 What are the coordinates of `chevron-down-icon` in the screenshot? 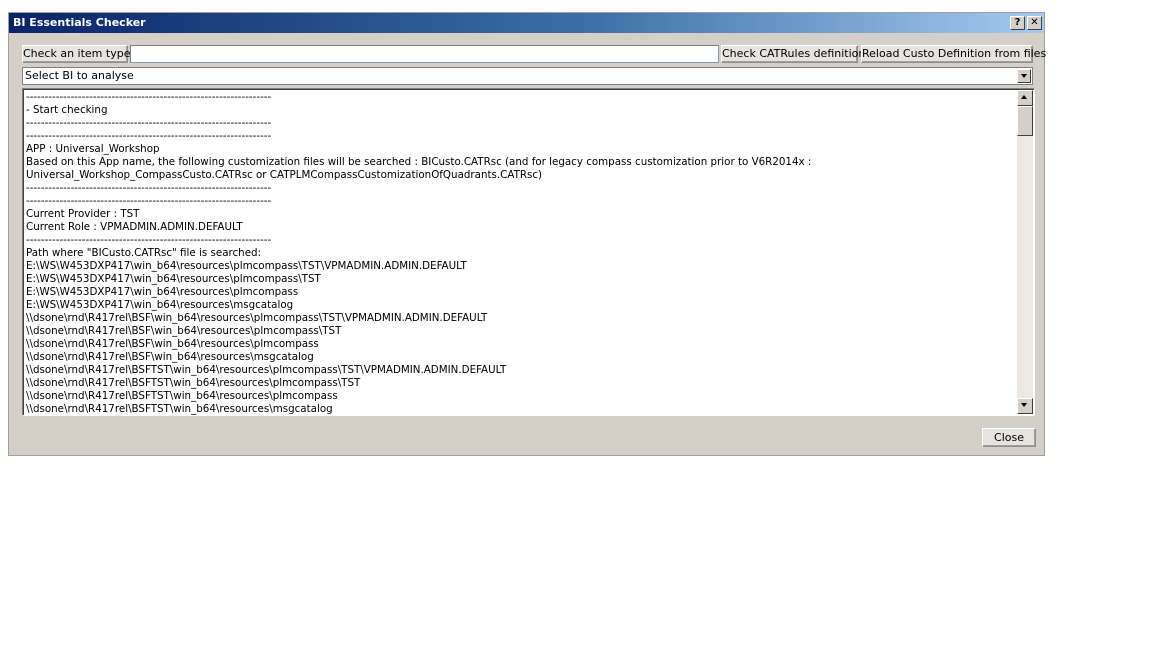 It's located at (1024, 76).